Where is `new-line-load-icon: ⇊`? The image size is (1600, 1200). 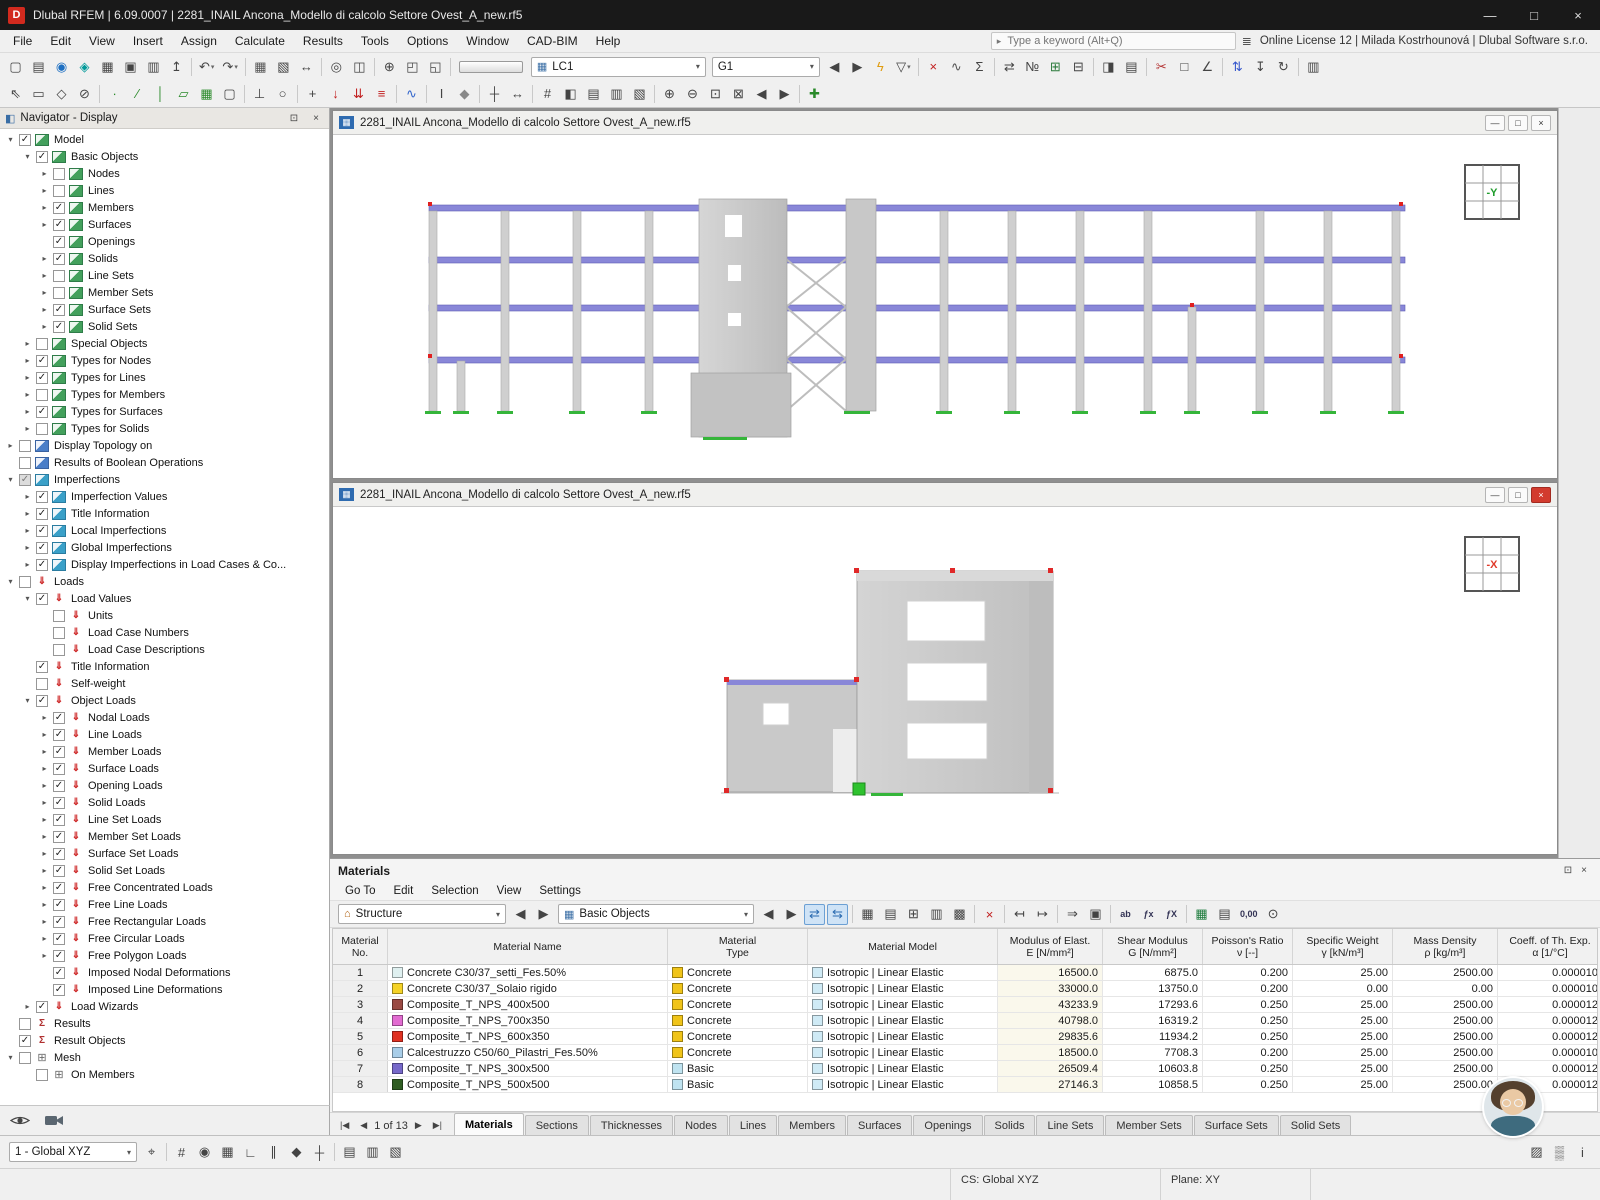 new-line-load-icon: ⇊ is located at coordinates (358, 93).